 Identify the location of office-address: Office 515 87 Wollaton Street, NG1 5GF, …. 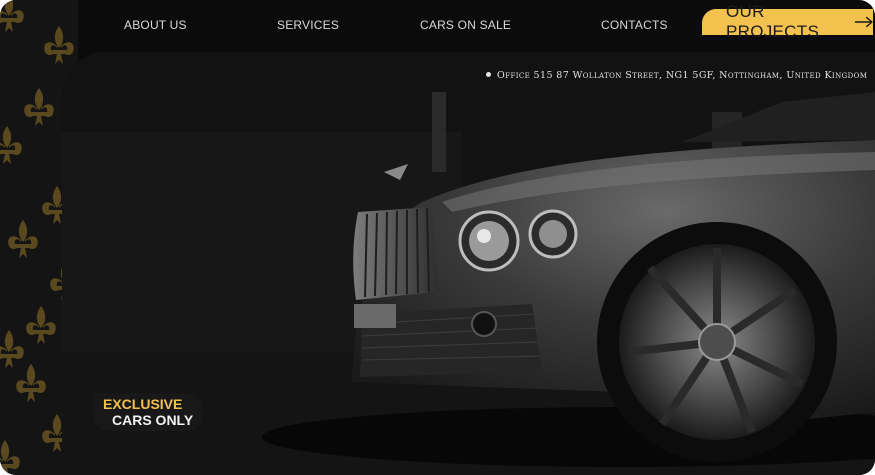
(676, 75).